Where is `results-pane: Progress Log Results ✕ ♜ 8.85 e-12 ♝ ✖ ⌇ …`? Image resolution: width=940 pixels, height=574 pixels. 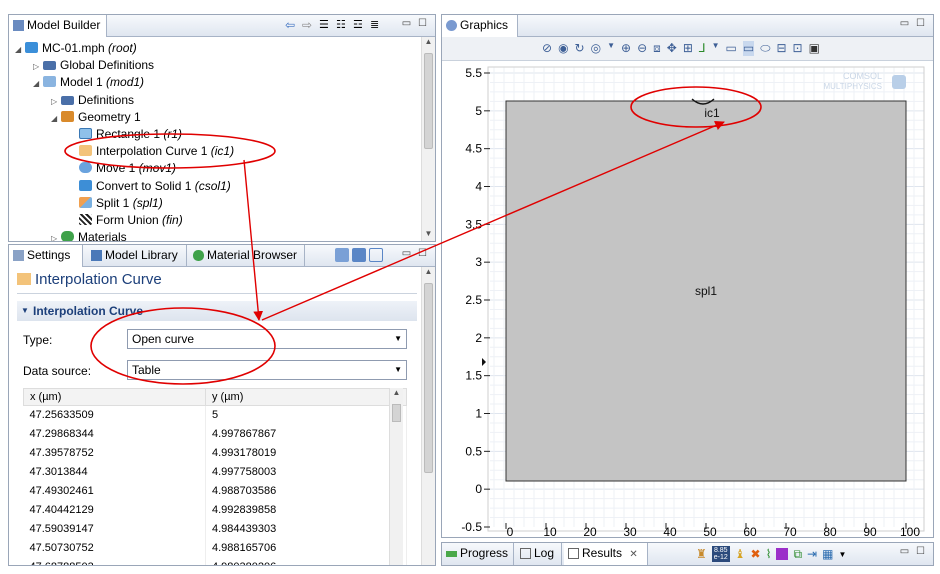 results-pane: Progress Log Results ✕ ♜ 8.85 e-12 ♝ ✖ ⌇ … is located at coordinates (687, 554).